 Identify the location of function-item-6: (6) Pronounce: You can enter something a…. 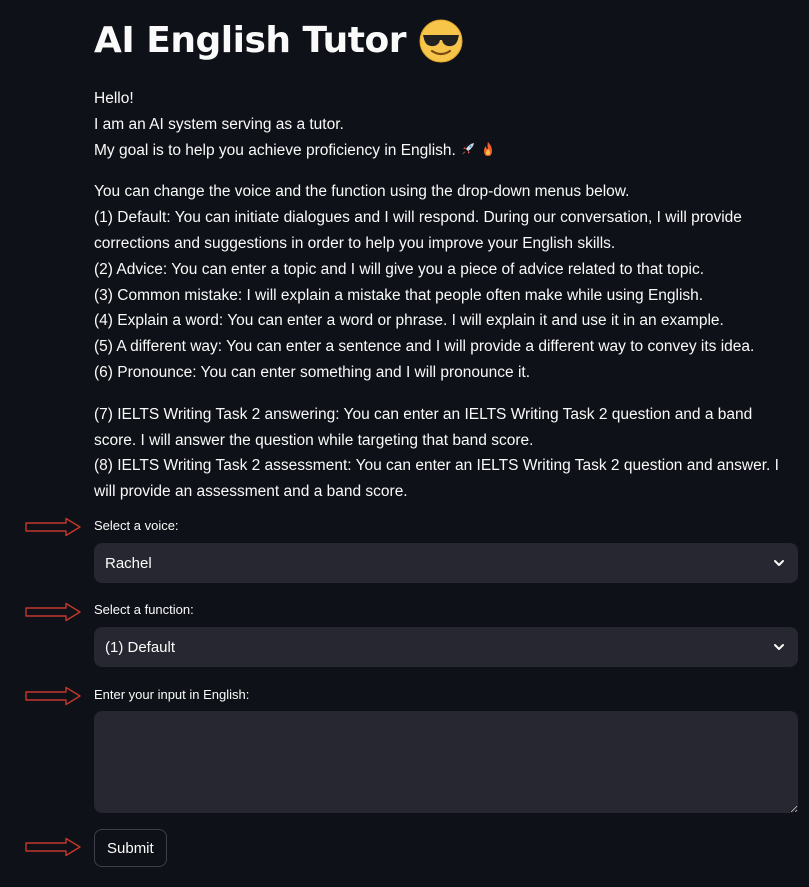
(312, 372).